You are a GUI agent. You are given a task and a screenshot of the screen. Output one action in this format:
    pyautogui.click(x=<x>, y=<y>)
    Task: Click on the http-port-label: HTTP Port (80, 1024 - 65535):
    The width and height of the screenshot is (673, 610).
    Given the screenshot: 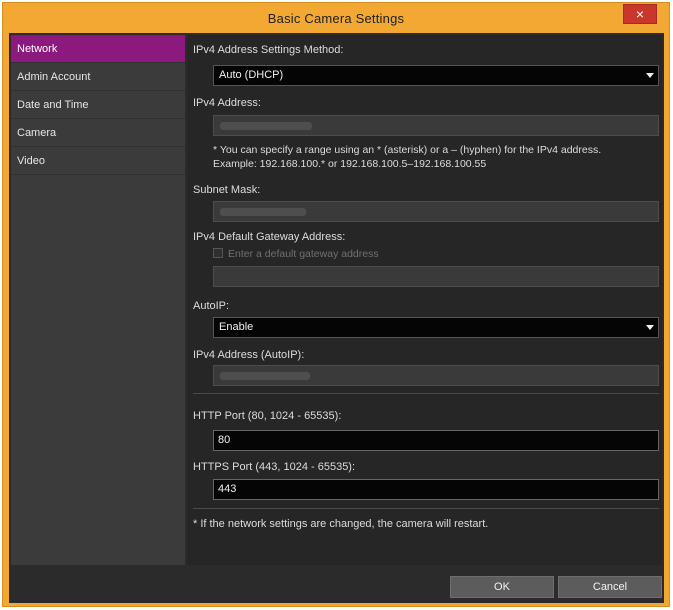 What is the action you would take?
    pyautogui.click(x=267, y=416)
    